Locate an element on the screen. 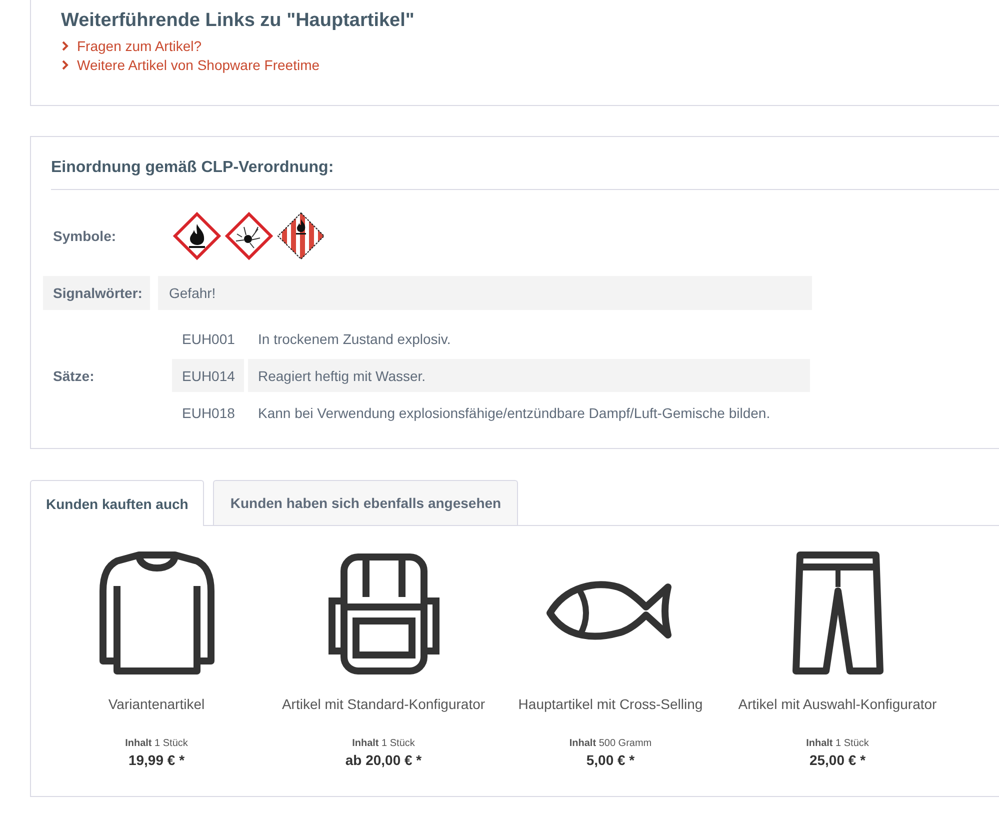 Image resolution: width=999 pixels, height=817 pixels. shirt-icon is located at coordinates (156, 613).